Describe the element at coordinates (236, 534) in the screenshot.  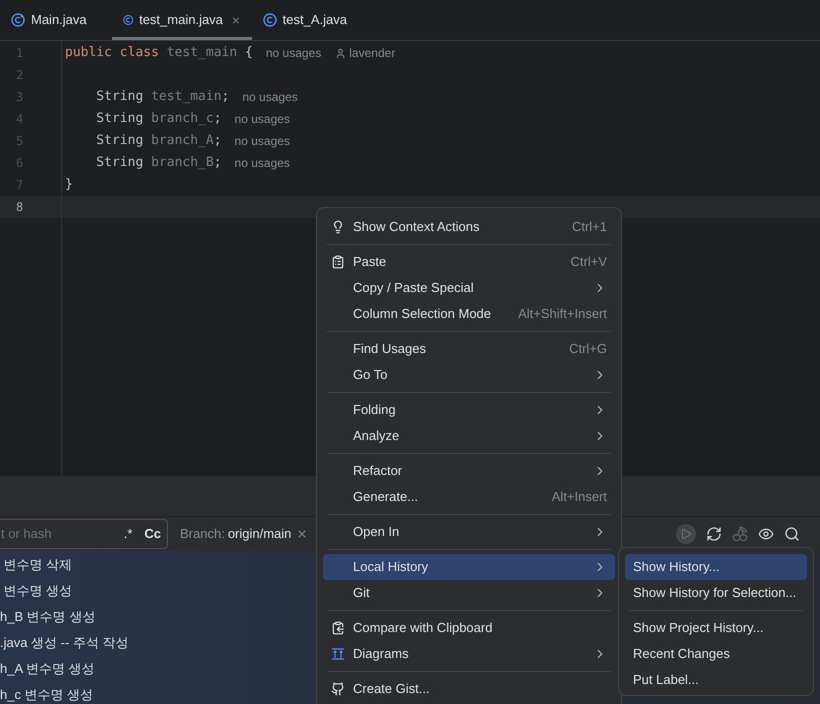
I see `branch-filter: Branch: origin/main` at that location.